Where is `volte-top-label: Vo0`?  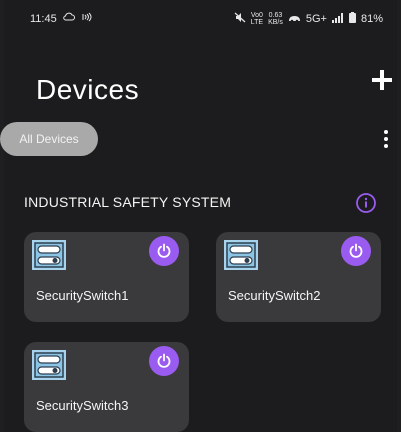
volte-top-label: Vo0 is located at coordinates (256, 15).